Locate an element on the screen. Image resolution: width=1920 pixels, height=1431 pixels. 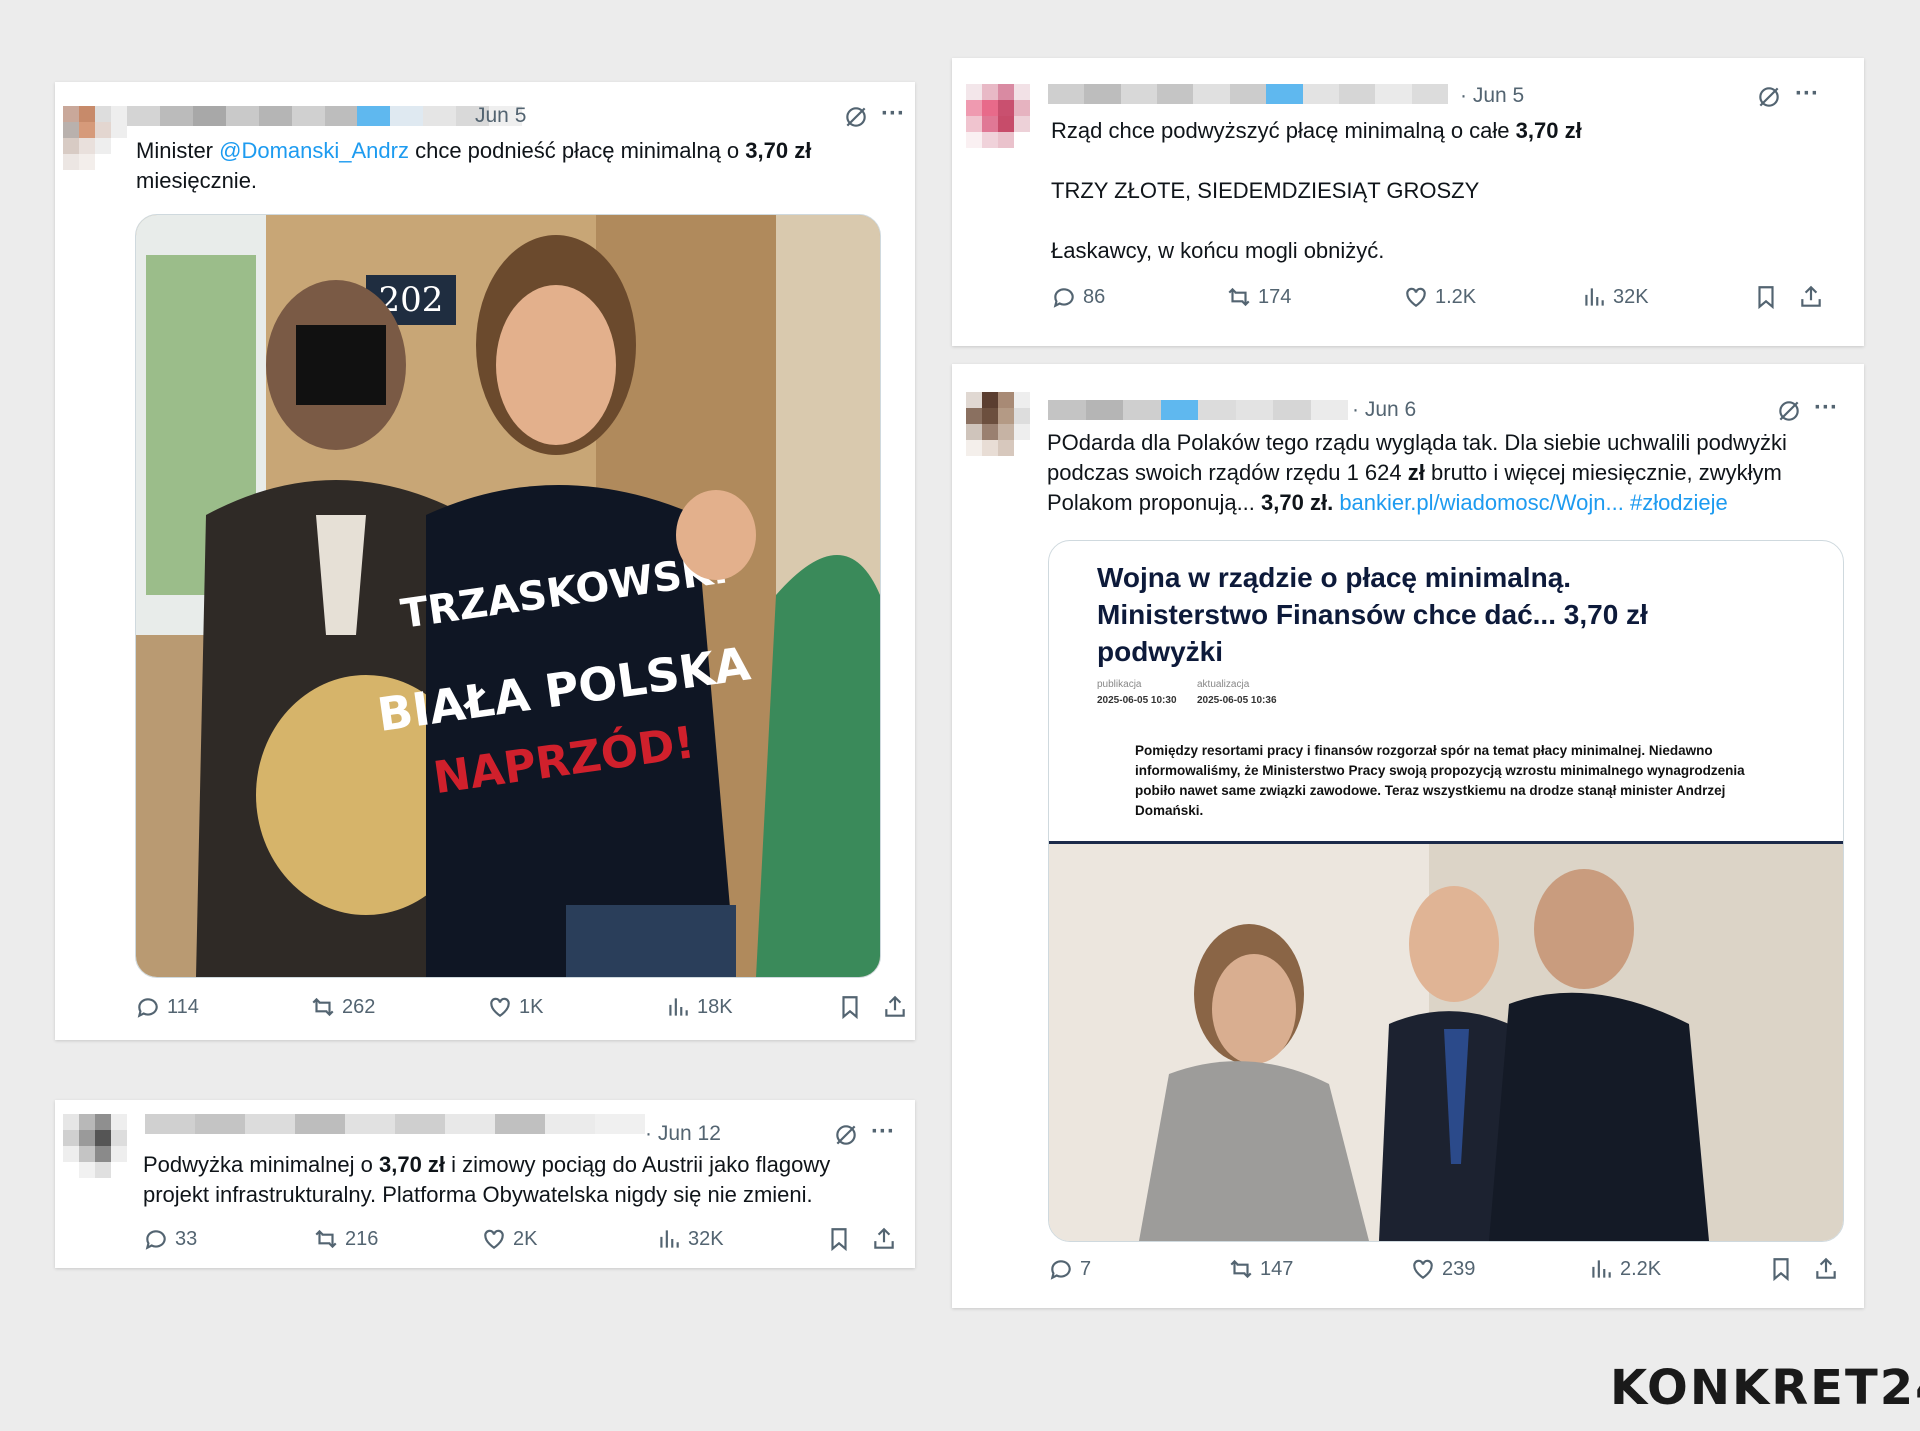
tweet-actions: 114 262 1K 18K is located at coordinates (520, 1009).